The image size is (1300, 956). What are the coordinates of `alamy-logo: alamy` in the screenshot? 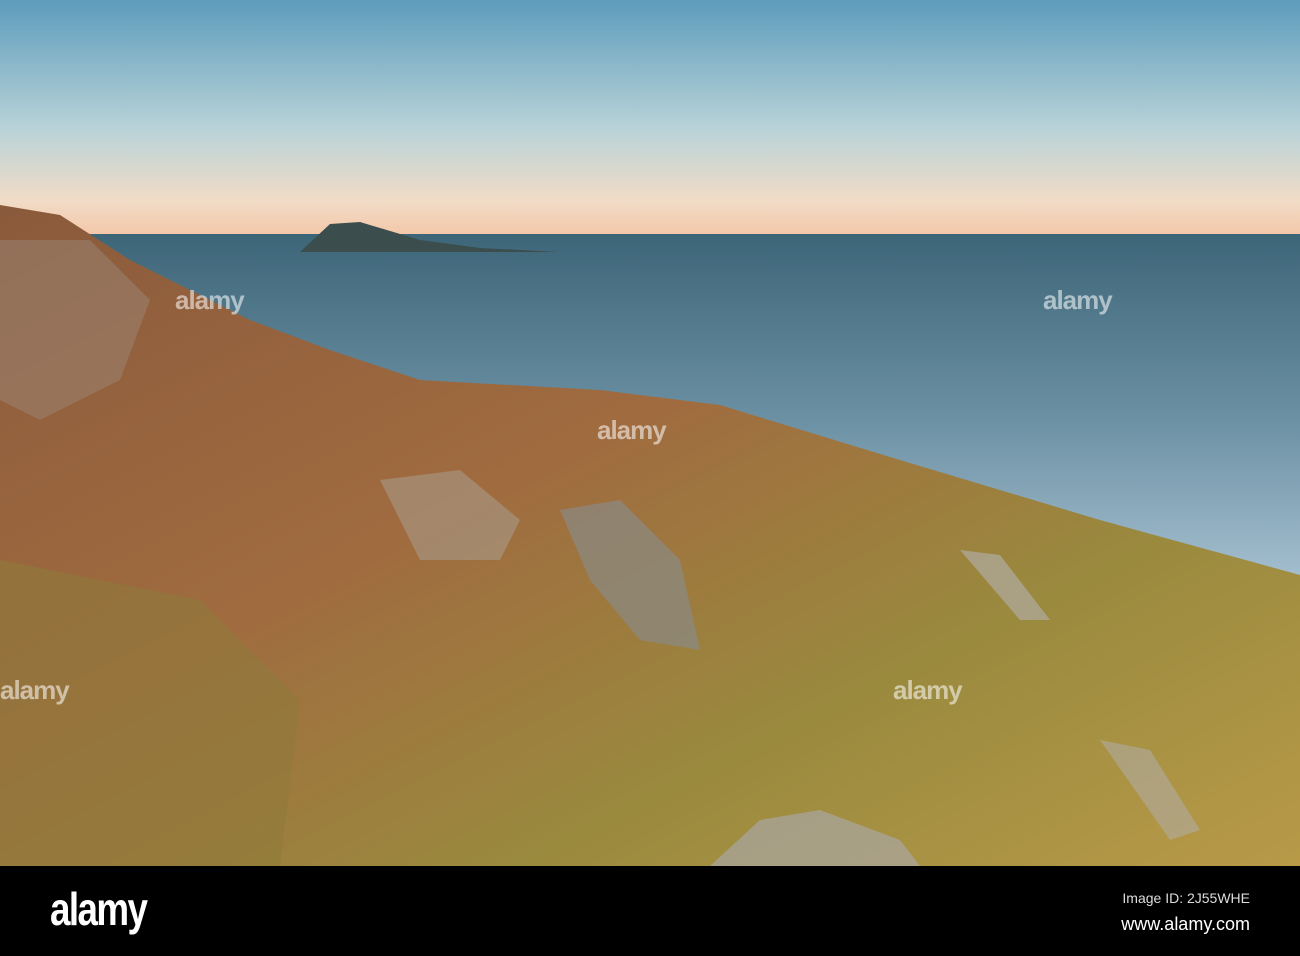 It's located at (99, 909).